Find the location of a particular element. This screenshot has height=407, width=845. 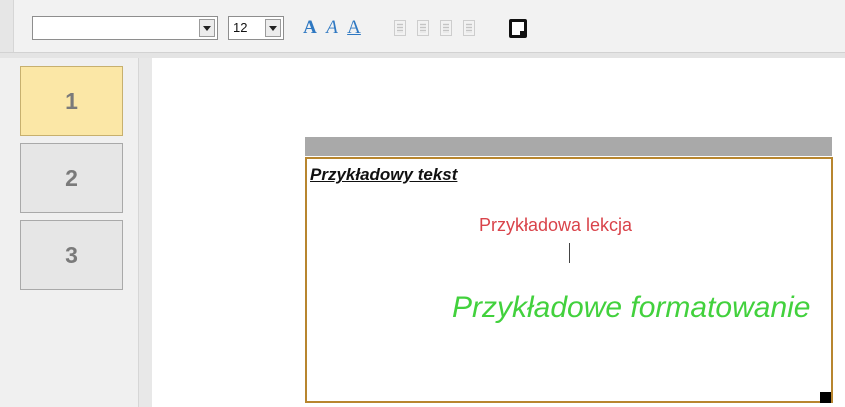

bold-button: A is located at coordinates (310, 28).